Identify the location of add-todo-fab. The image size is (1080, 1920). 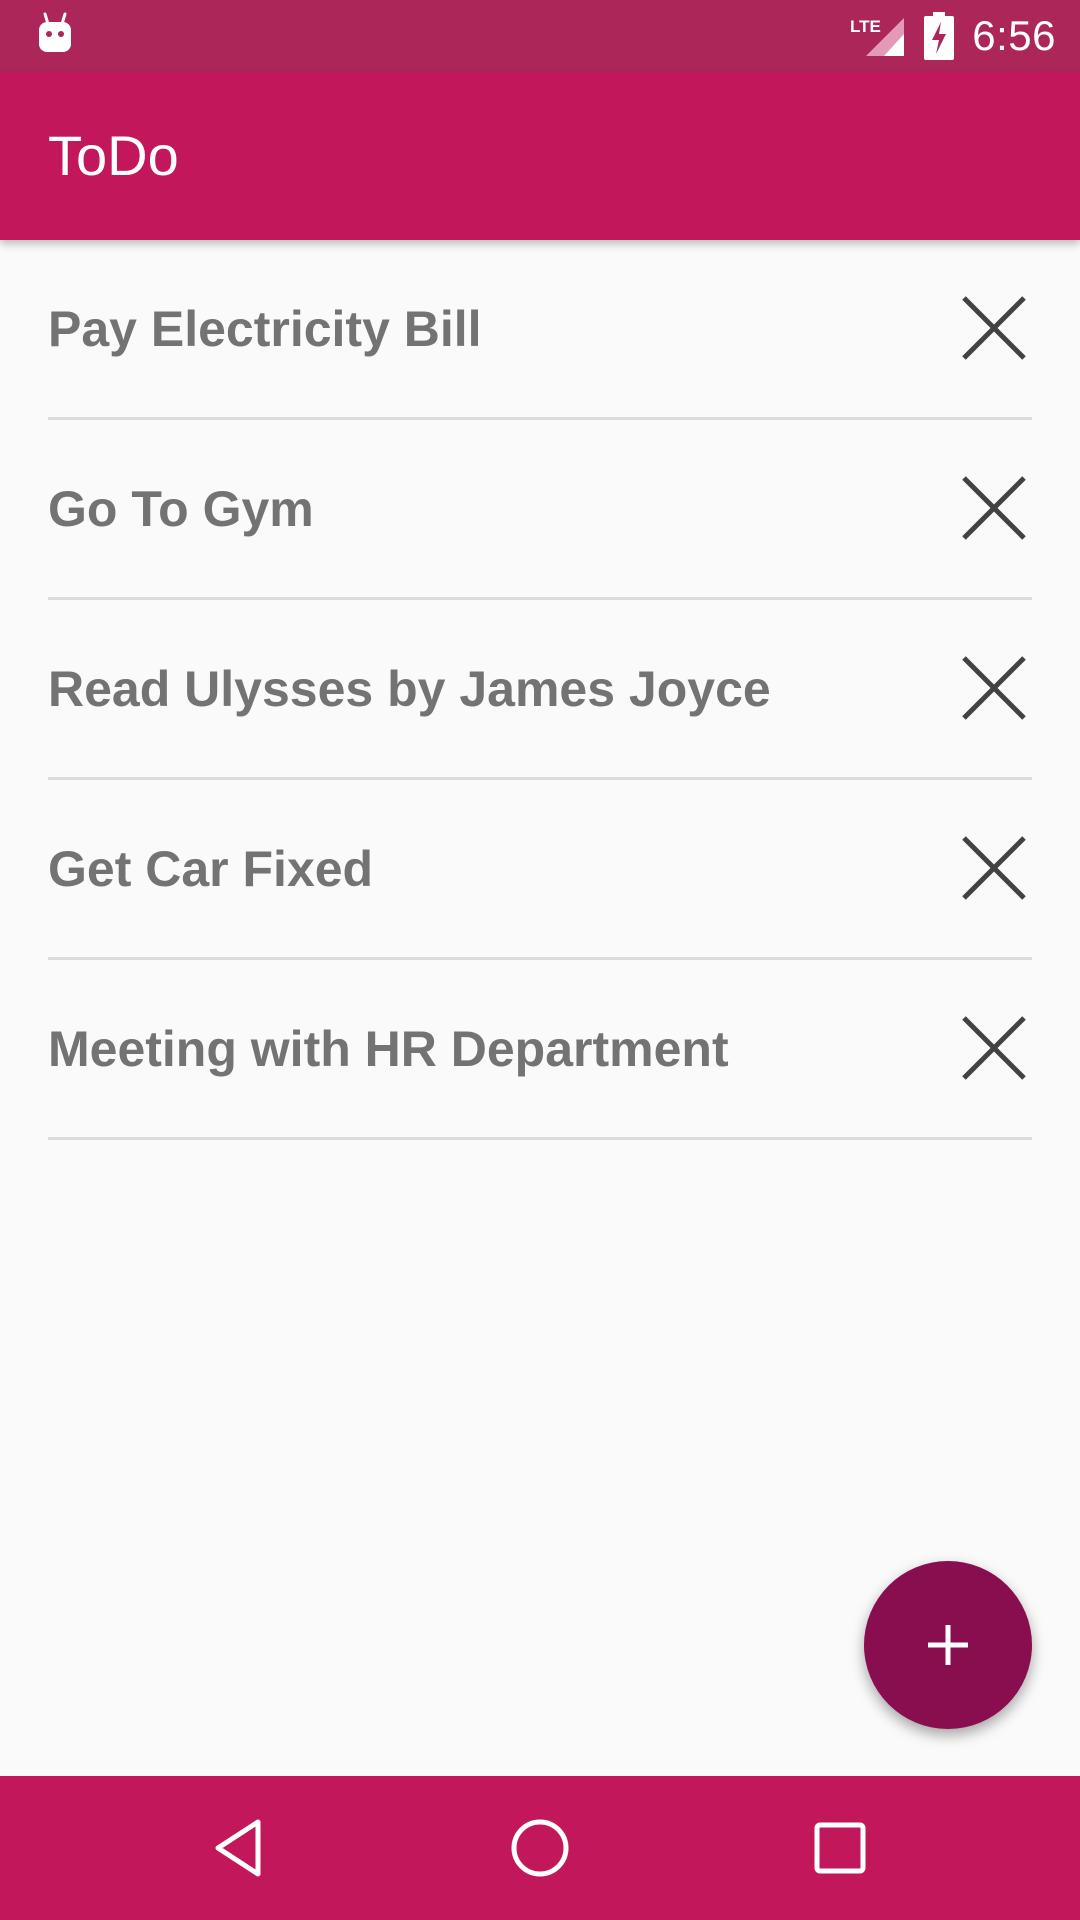
(948, 1645).